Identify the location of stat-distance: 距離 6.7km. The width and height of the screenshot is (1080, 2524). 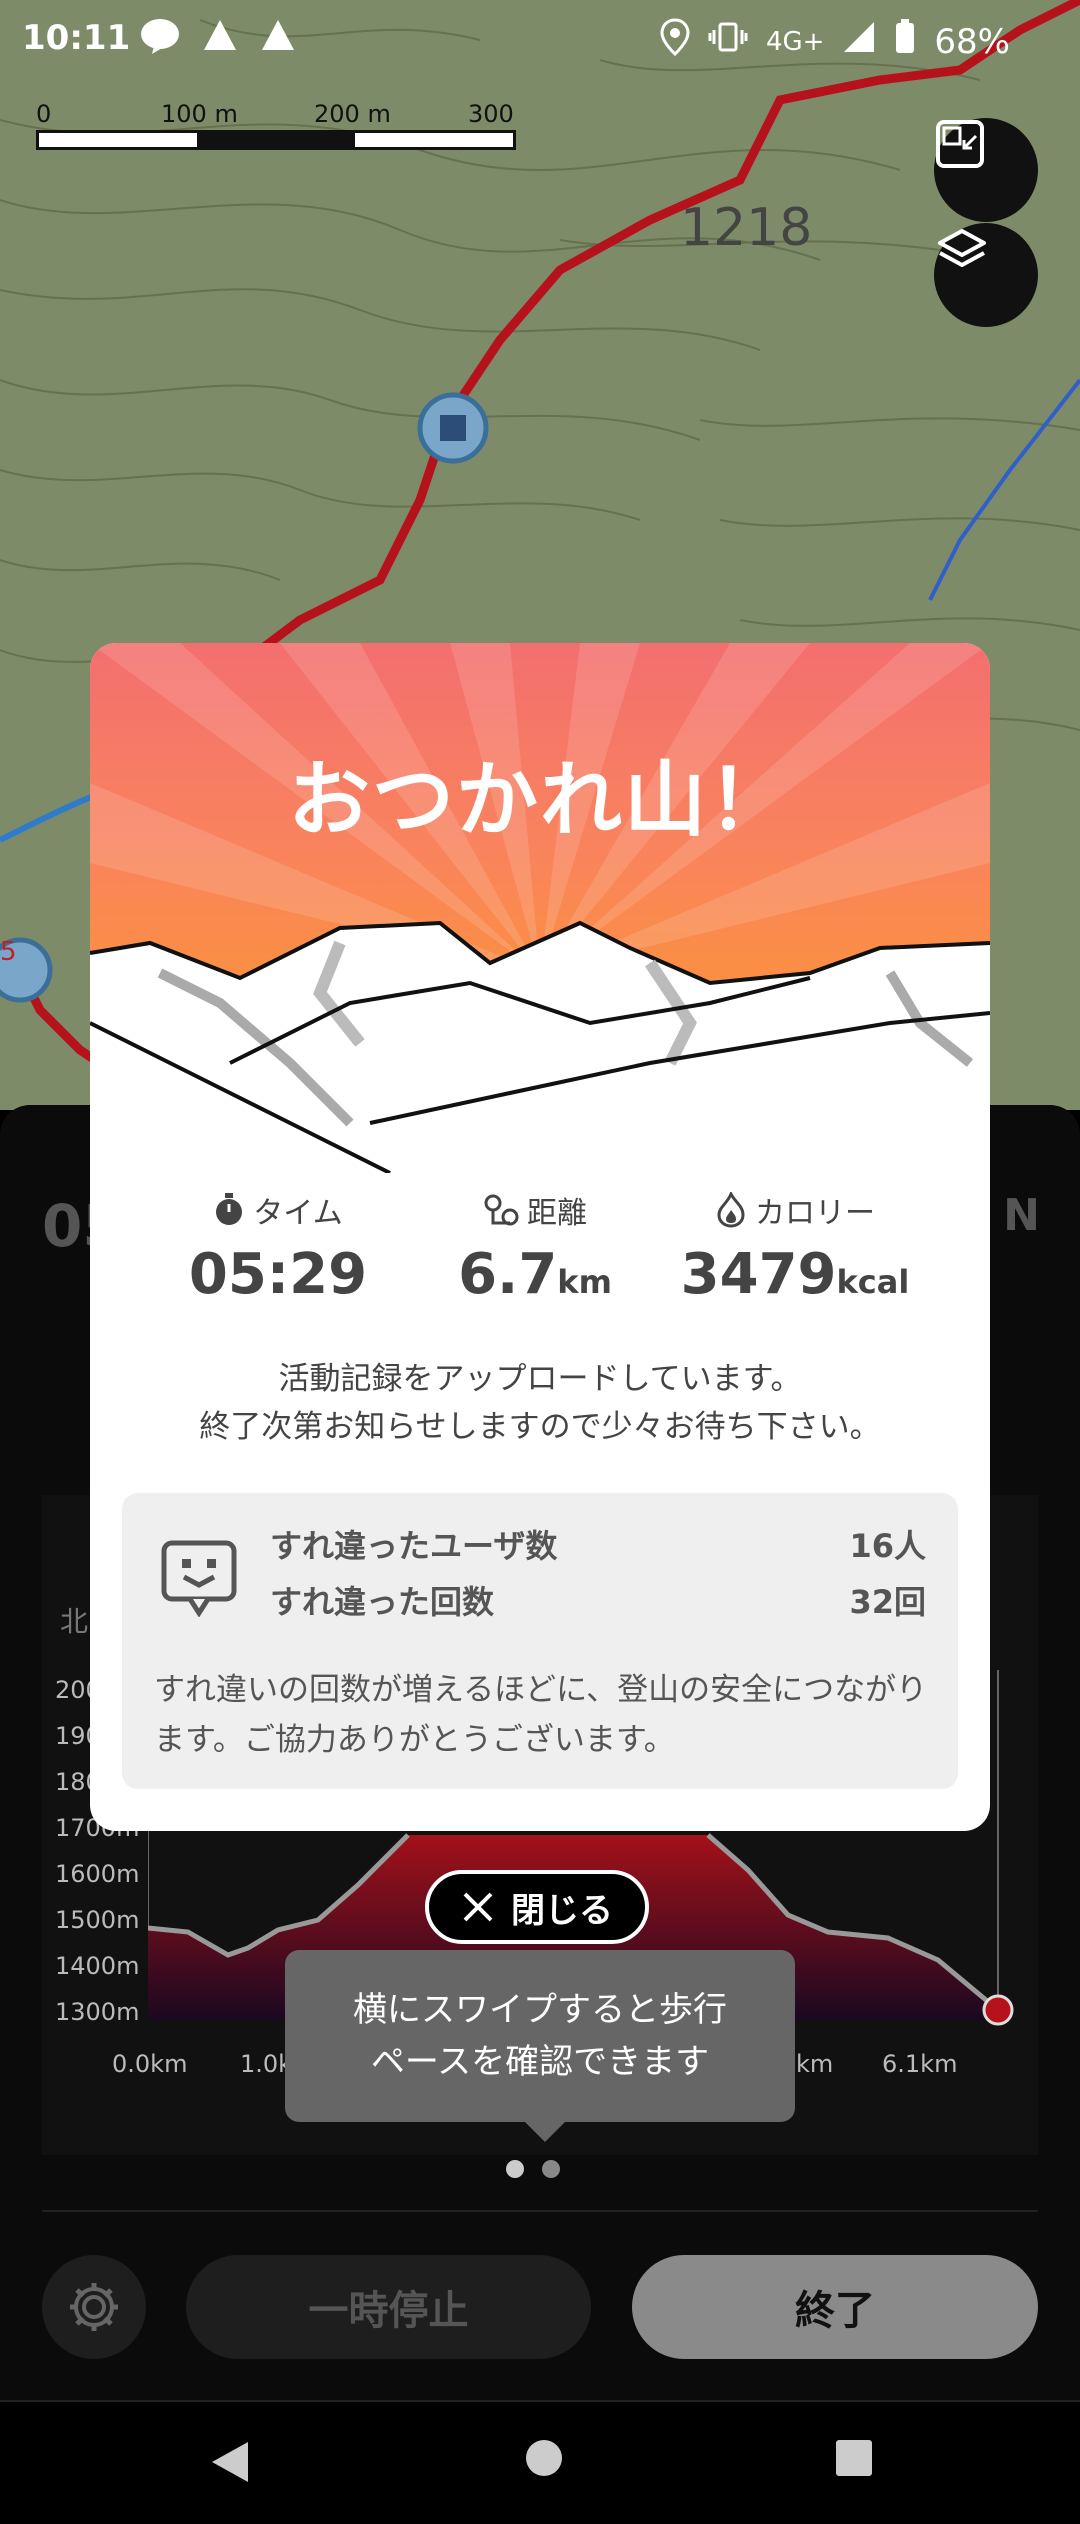
(535, 1247).